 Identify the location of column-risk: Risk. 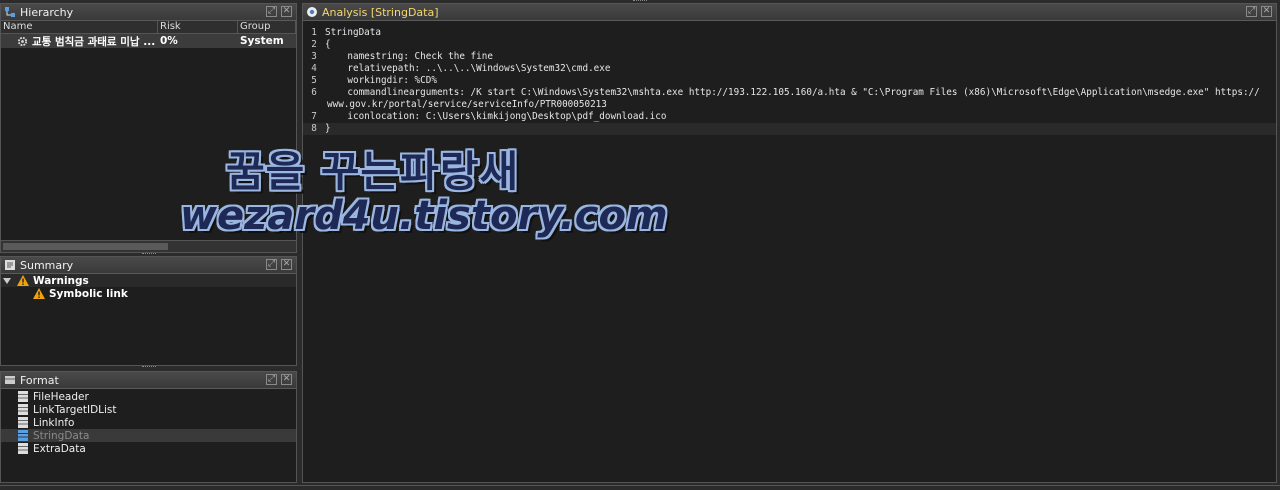
(198, 27).